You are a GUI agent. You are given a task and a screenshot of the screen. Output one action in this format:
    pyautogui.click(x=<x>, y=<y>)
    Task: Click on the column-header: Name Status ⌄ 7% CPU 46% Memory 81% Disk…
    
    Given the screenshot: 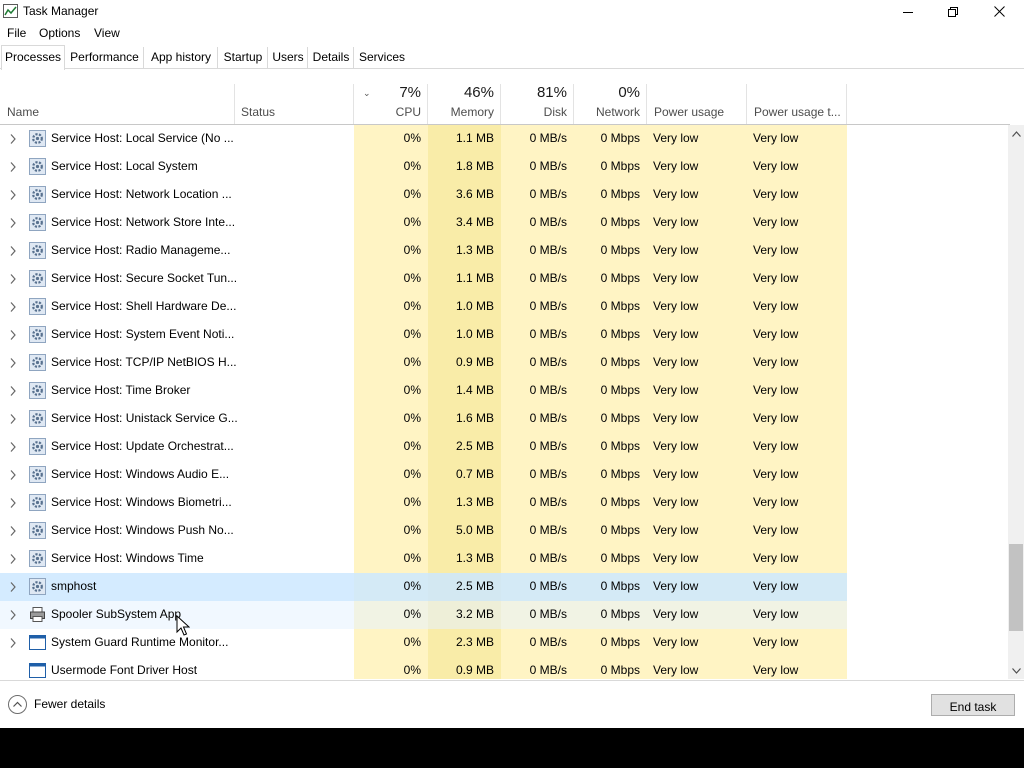 What is the action you would take?
    pyautogui.click(x=505, y=104)
    